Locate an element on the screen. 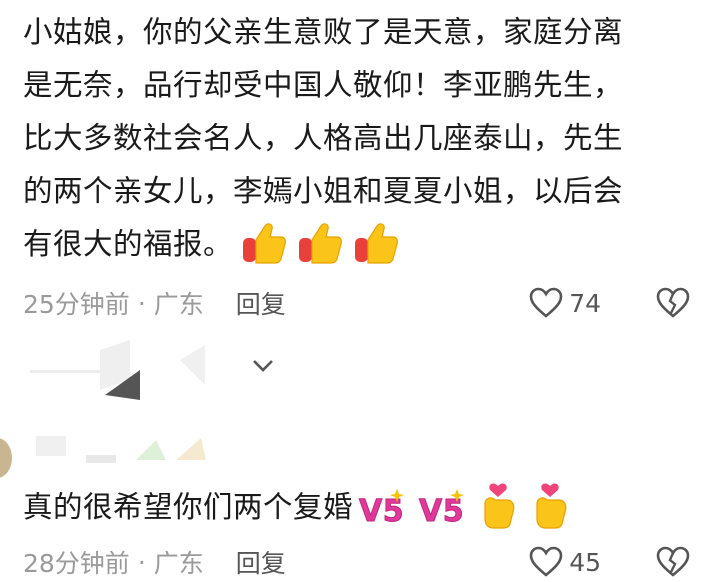 This screenshot has height=582, width=720. comment-line: 是无奈，品行却受中国人敬仰！李亚鹏先生， is located at coordinates (323, 85).